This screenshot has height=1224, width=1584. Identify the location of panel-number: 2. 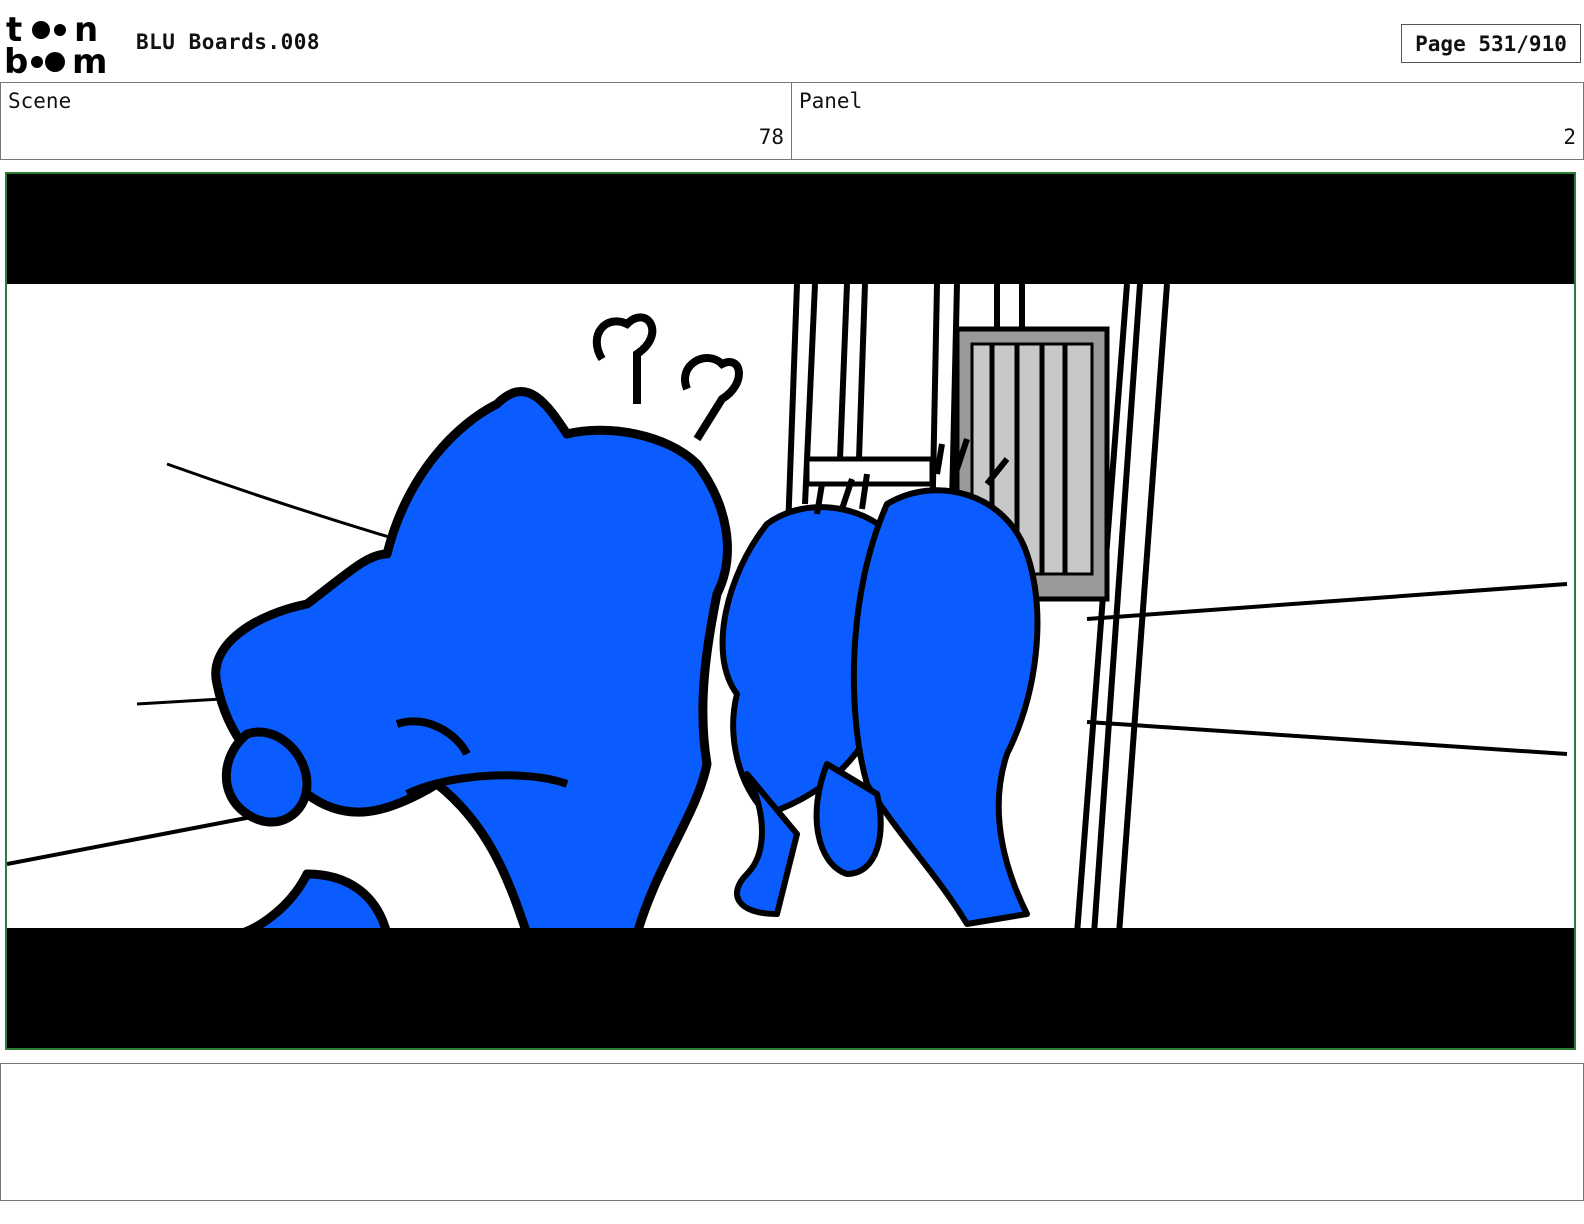
(1569, 137).